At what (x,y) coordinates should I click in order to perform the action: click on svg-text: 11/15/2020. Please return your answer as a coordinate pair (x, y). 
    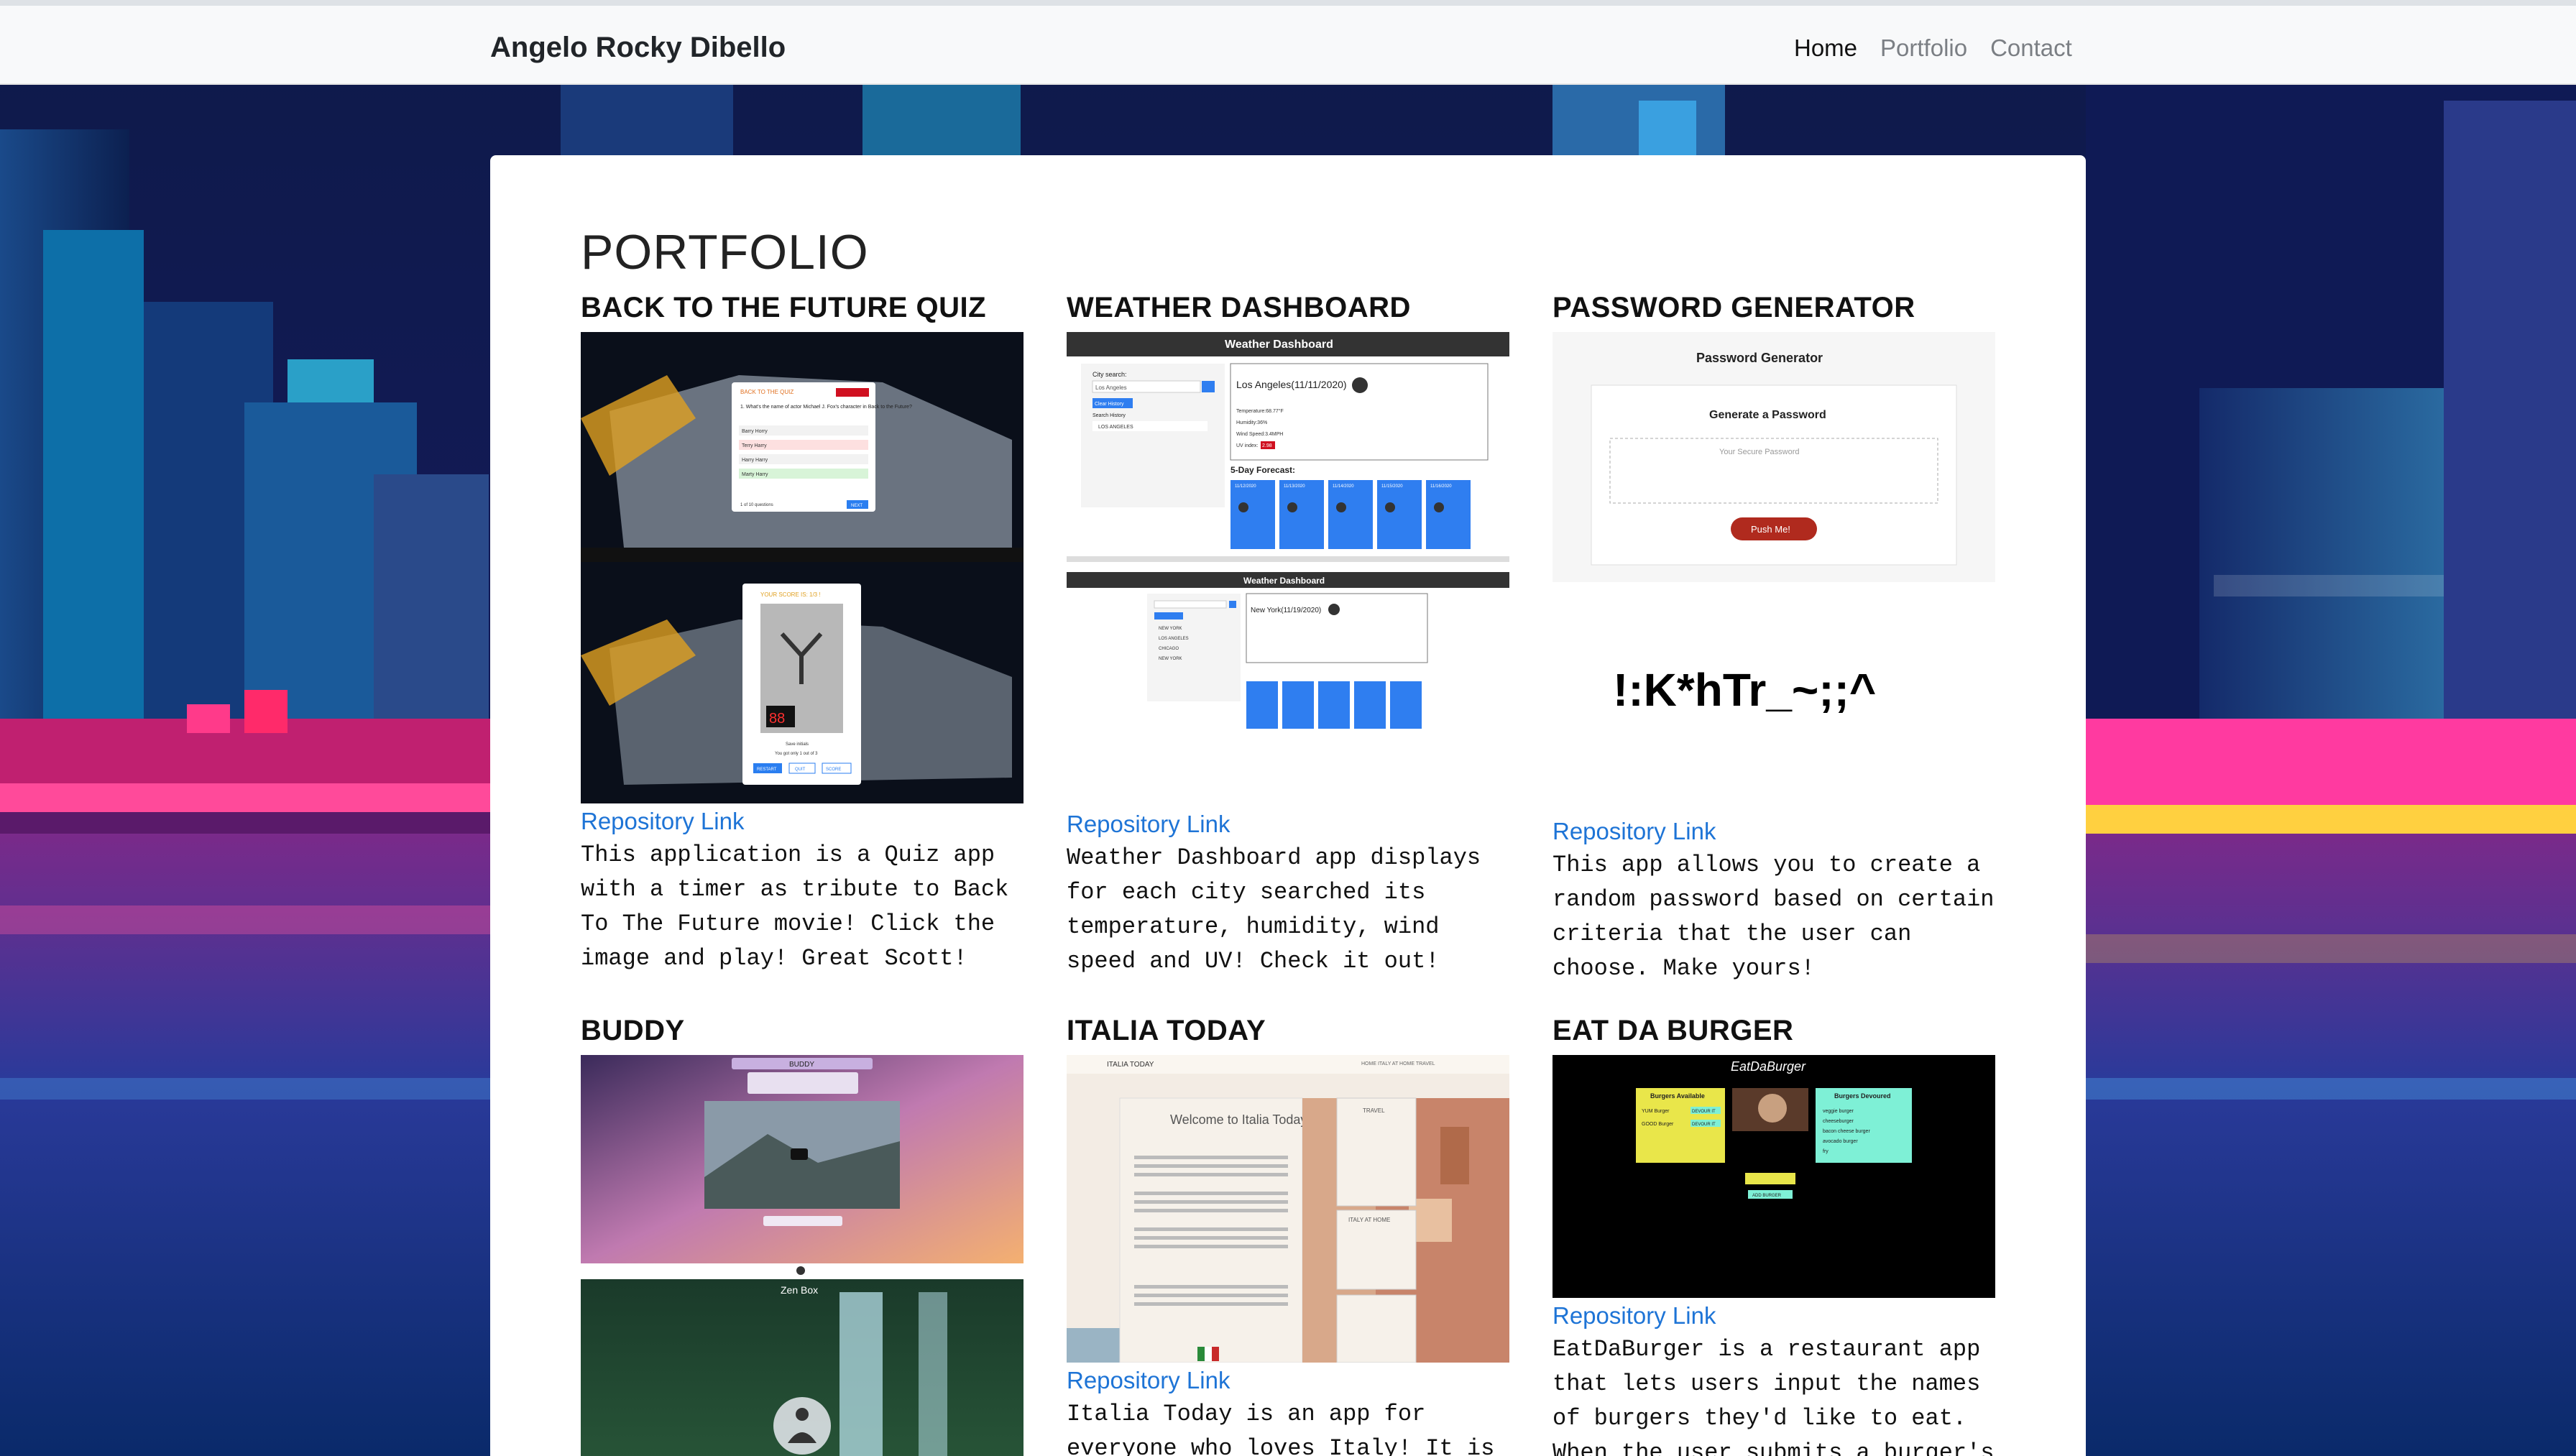
    Looking at the image, I should click on (1392, 486).